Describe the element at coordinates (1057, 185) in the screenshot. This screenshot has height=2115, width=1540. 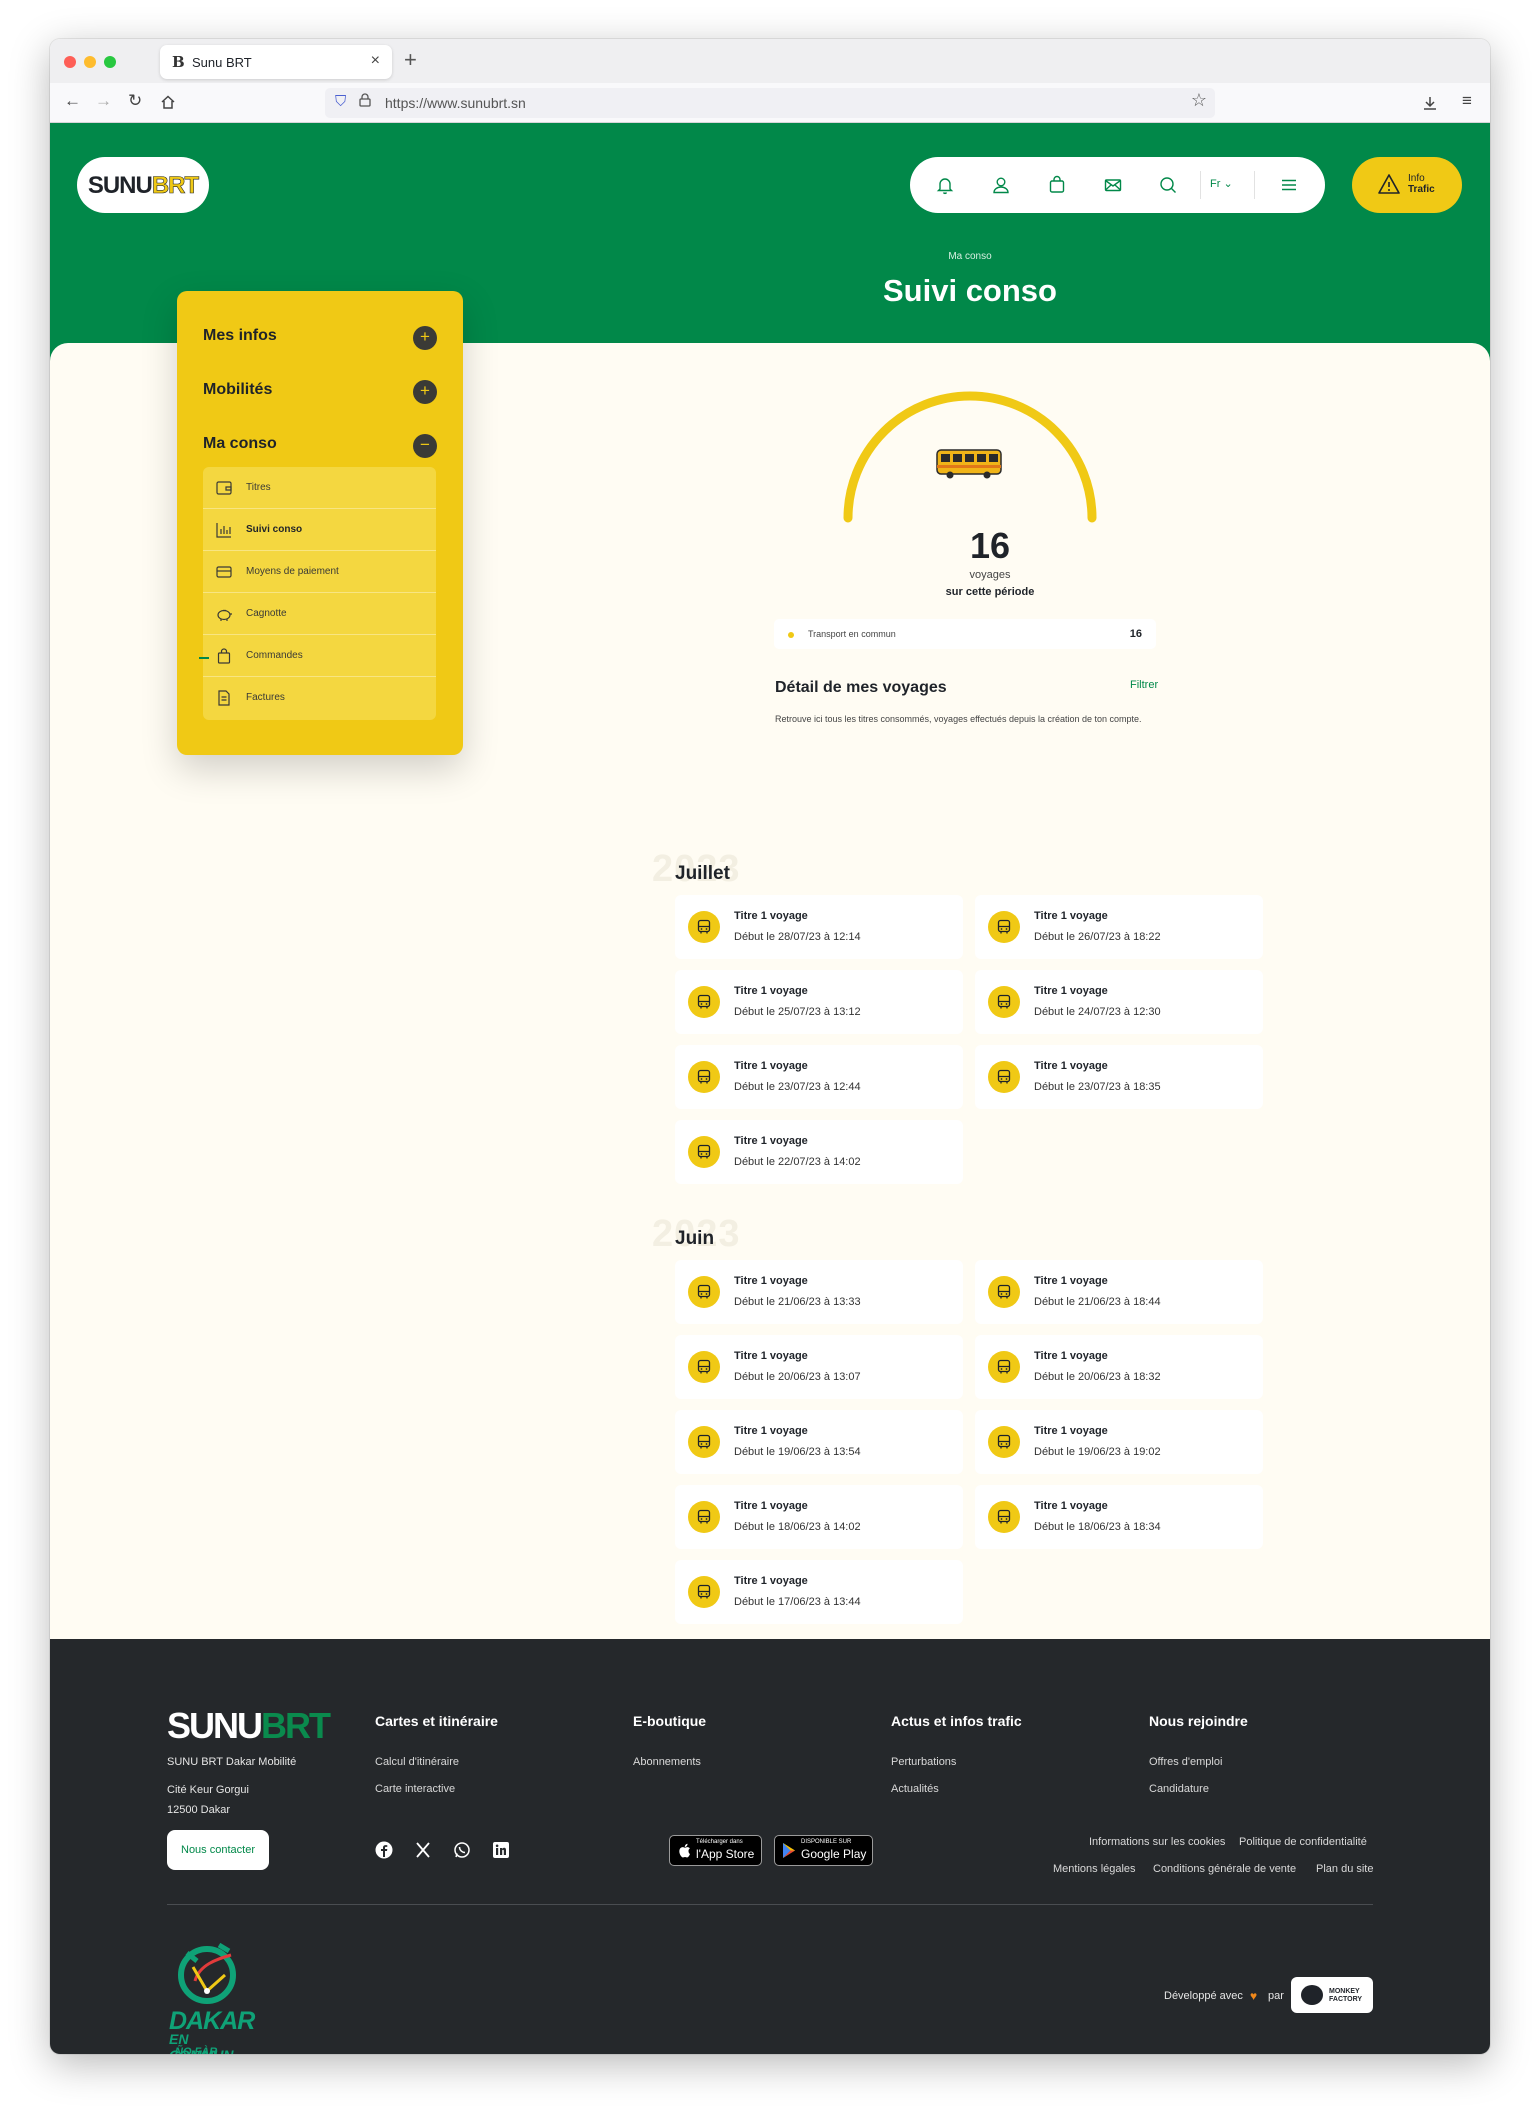
I see `bag-icon` at that location.